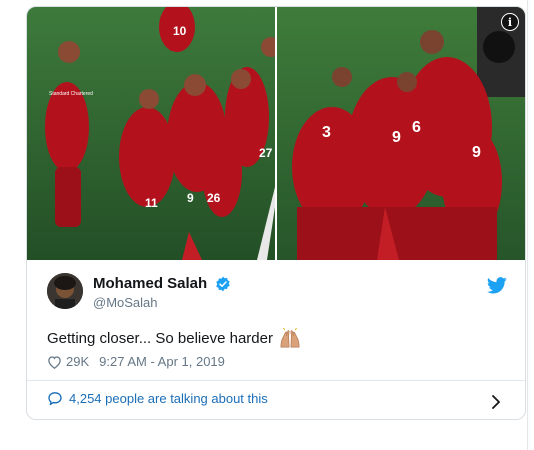  What do you see at coordinates (326, 132) in the screenshot?
I see `jersey-number: 3` at bounding box center [326, 132].